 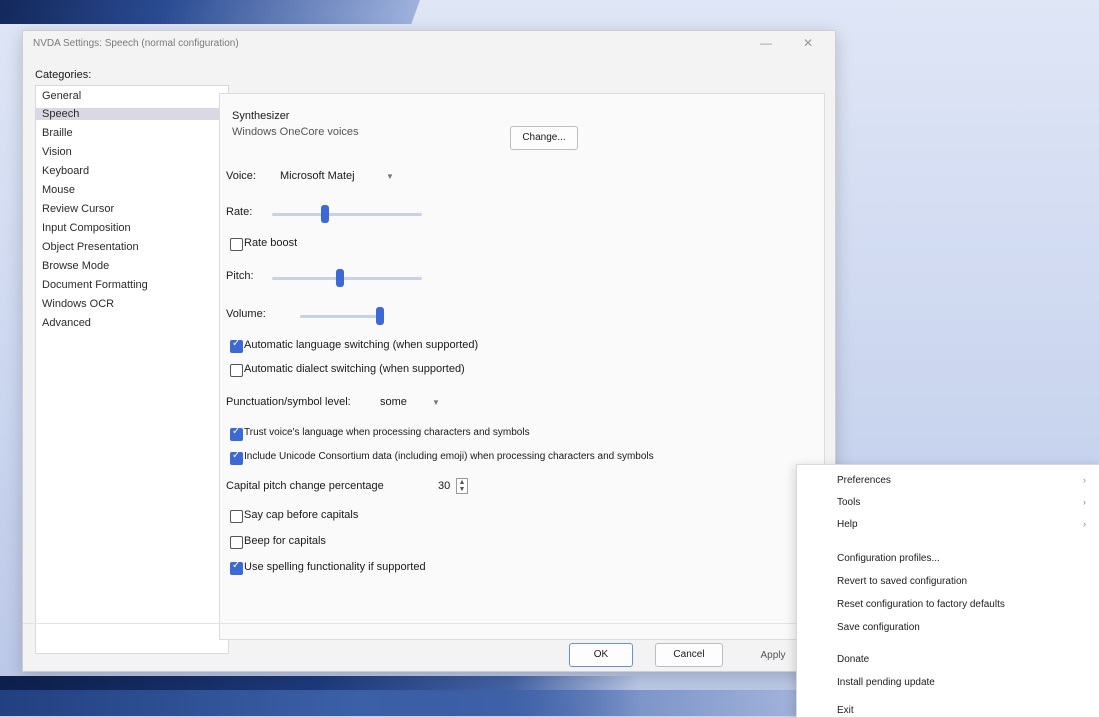 I want to click on ok-button: OK, so click(x=601, y=655).